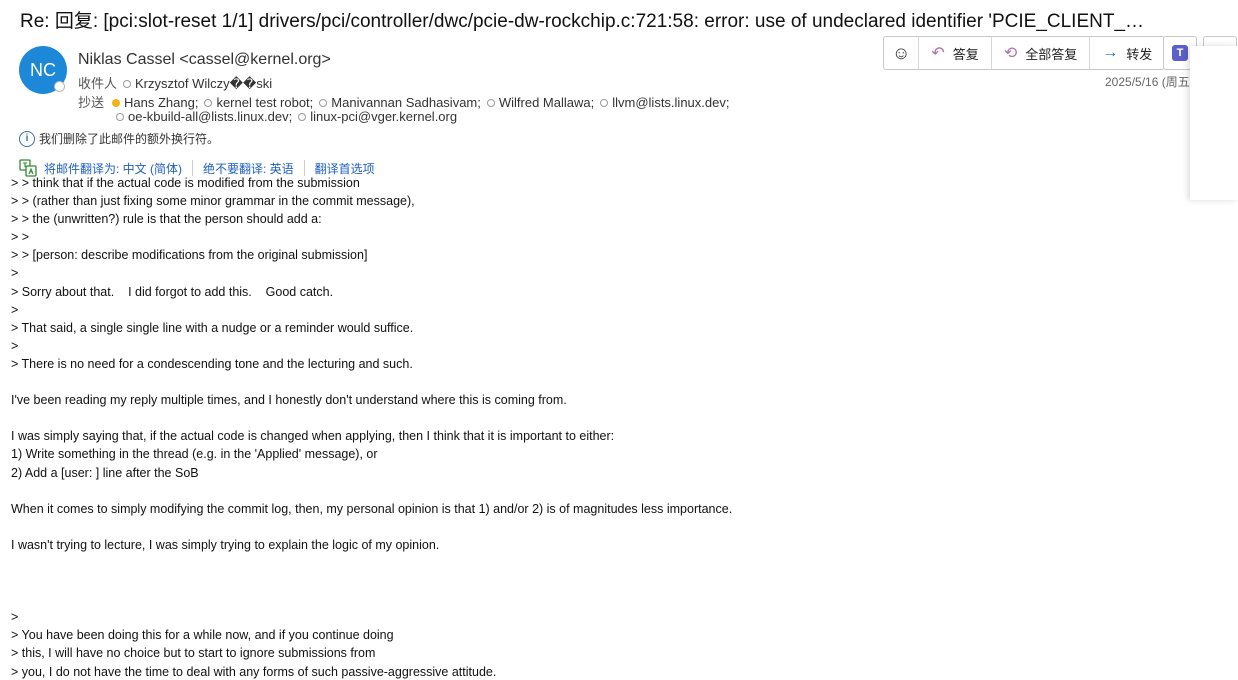 This screenshot has width=1238, height=680. What do you see at coordinates (546, 102) in the screenshot?
I see `recipient-link: Wilfred Mallawa;` at bounding box center [546, 102].